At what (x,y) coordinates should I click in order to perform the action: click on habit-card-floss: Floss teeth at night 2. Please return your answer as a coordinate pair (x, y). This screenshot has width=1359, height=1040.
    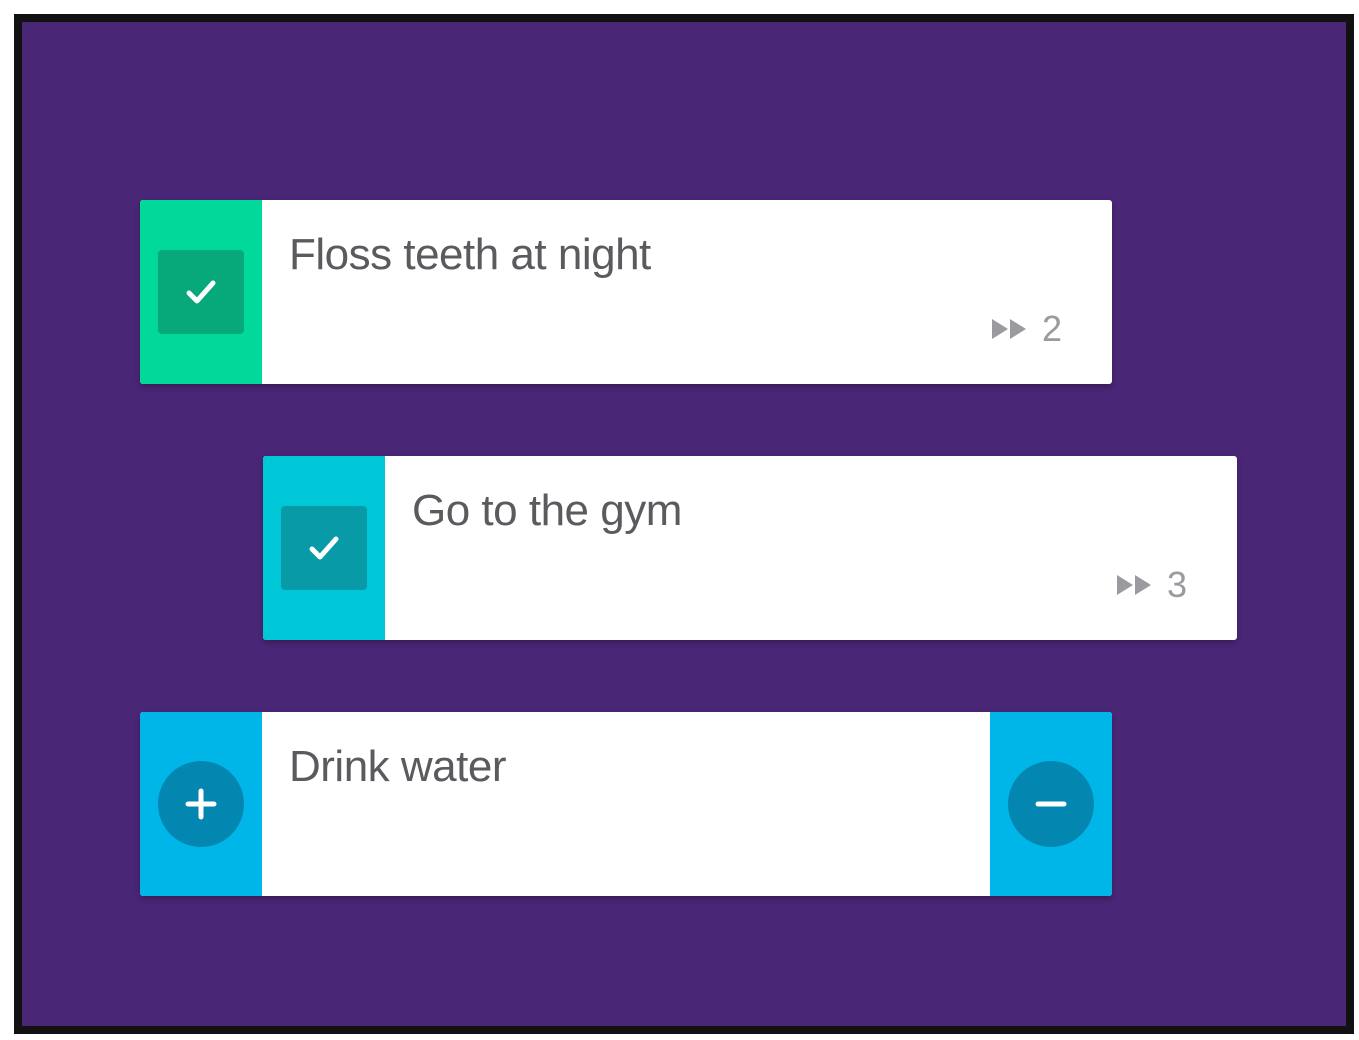
    Looking at the image, I should click on (626, 292).